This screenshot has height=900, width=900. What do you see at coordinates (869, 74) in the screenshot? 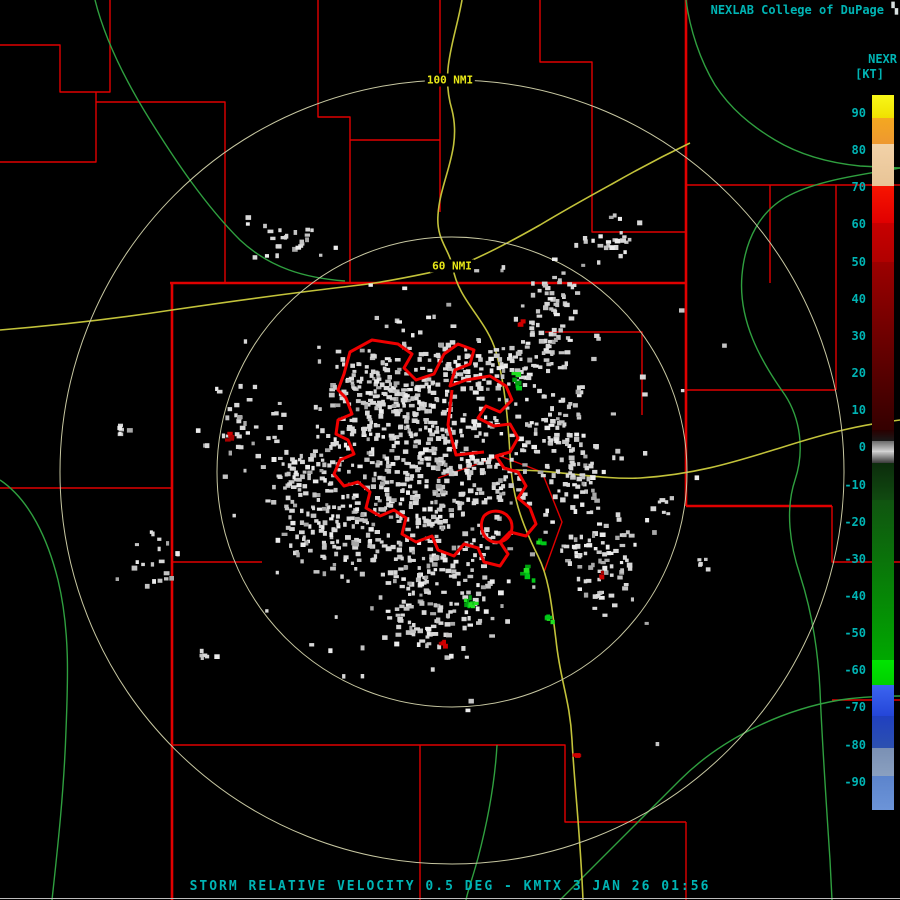
I see `units-label: [KT]` at bounding box center [869, 74].